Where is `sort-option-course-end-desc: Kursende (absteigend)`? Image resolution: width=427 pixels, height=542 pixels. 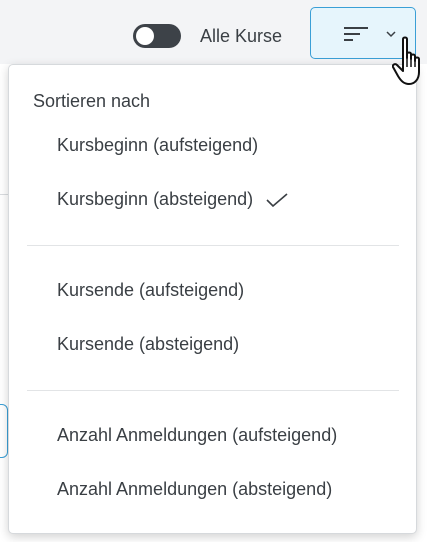 sort-option-course-end-desc: Kursende (absteigend) is located at coordinates (148, 344).